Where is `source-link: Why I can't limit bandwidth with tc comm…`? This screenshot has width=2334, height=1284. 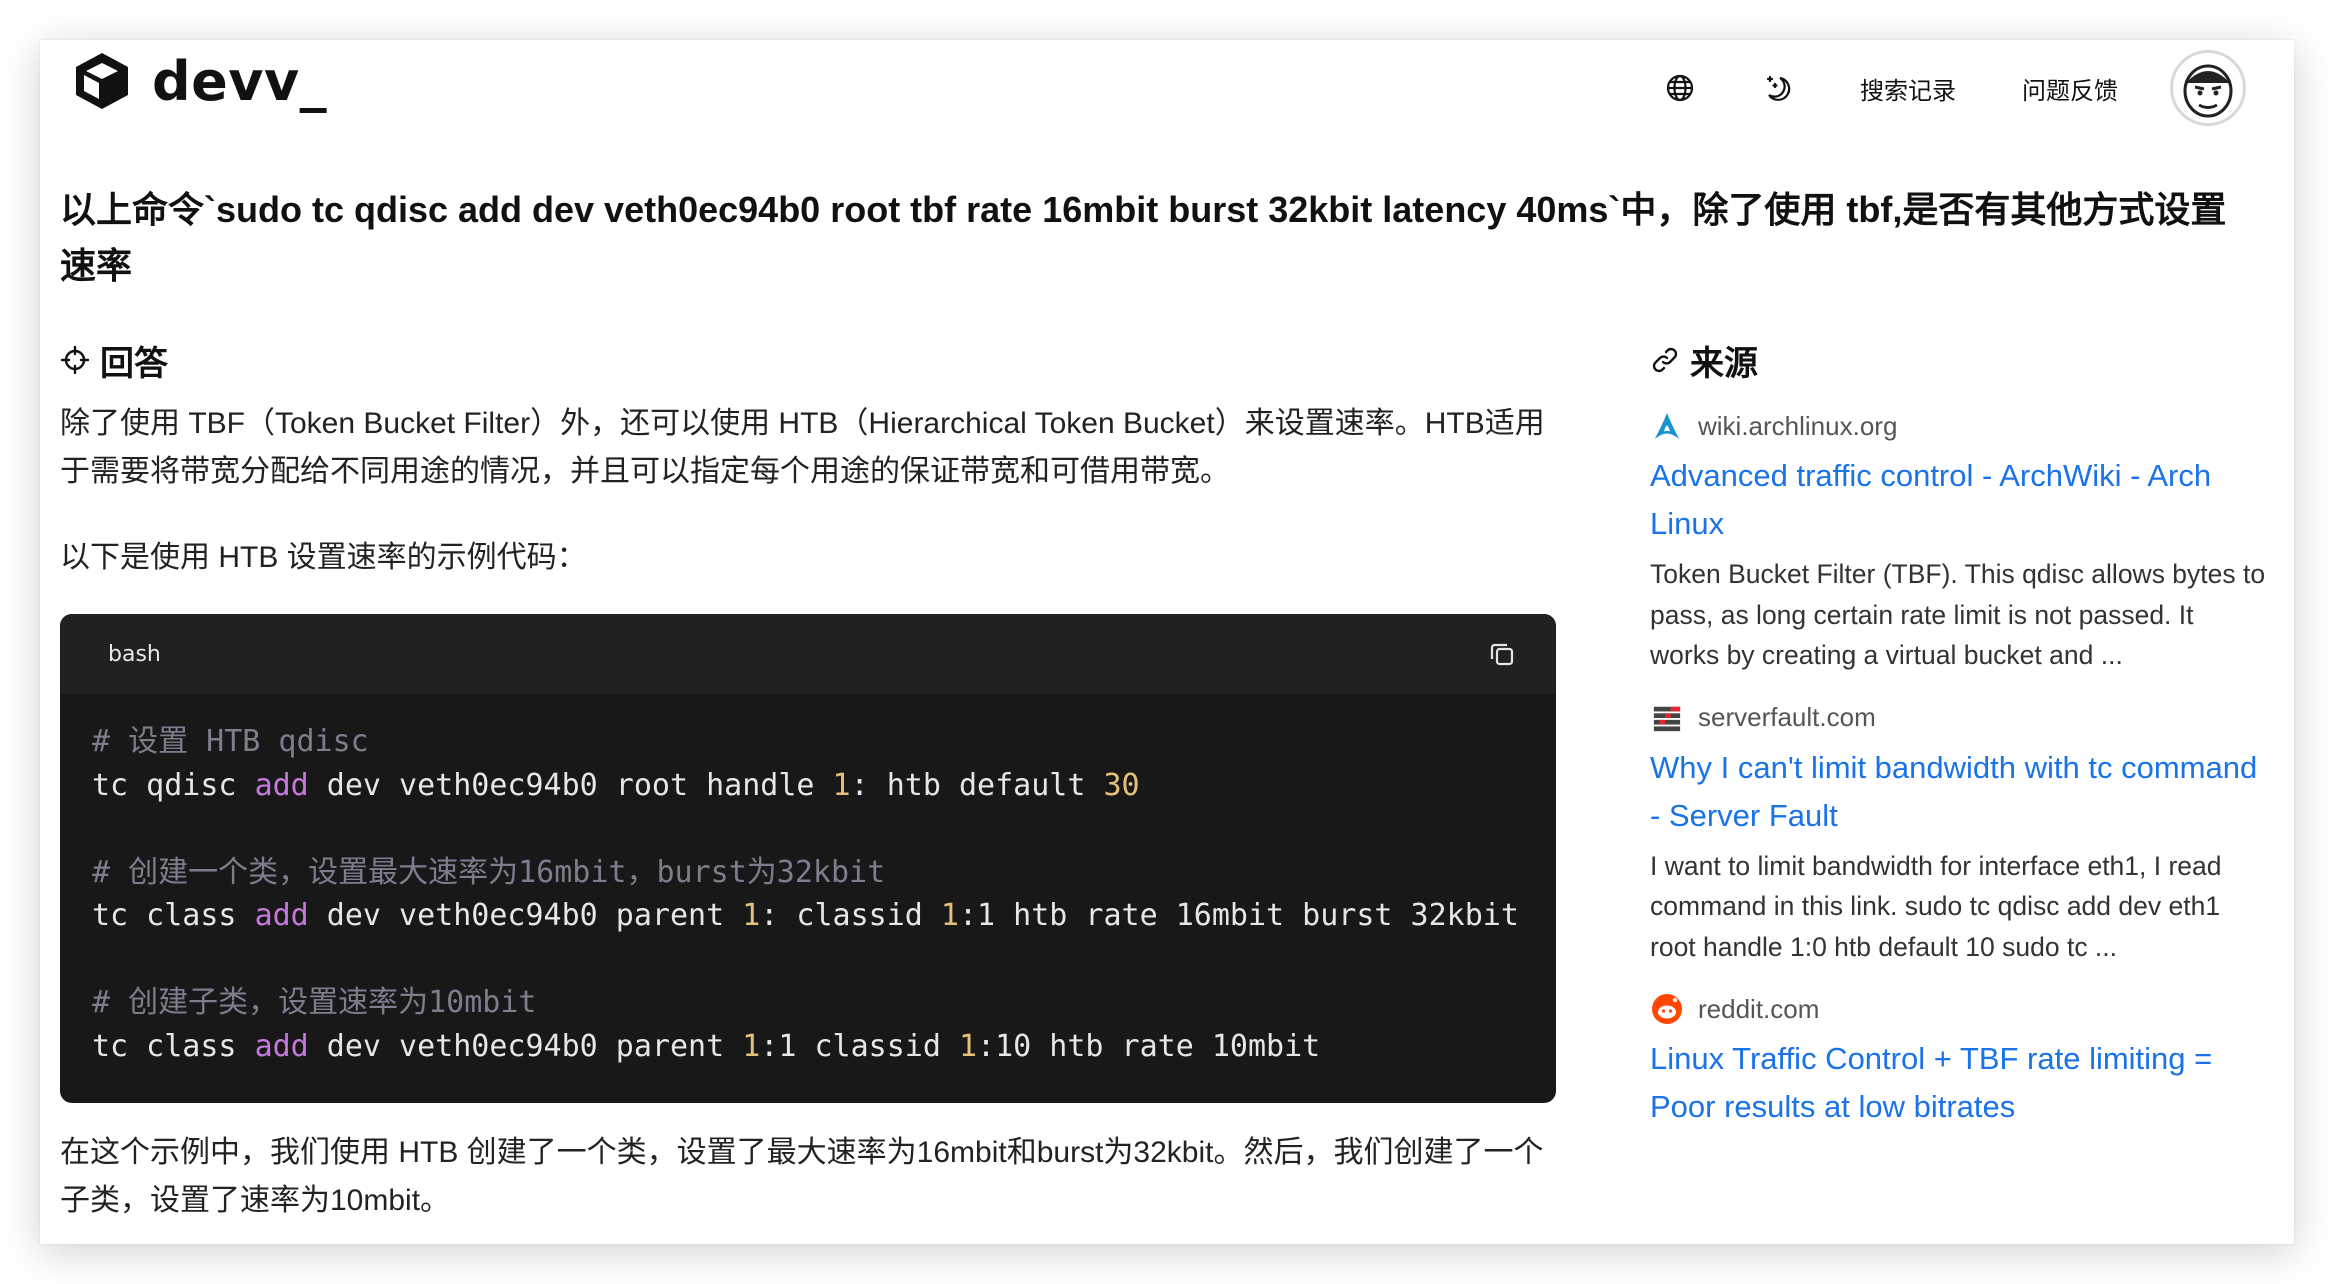 source-link: Why I can't limit bandwidth with tc comm… is located at coordinates (1960, 792).